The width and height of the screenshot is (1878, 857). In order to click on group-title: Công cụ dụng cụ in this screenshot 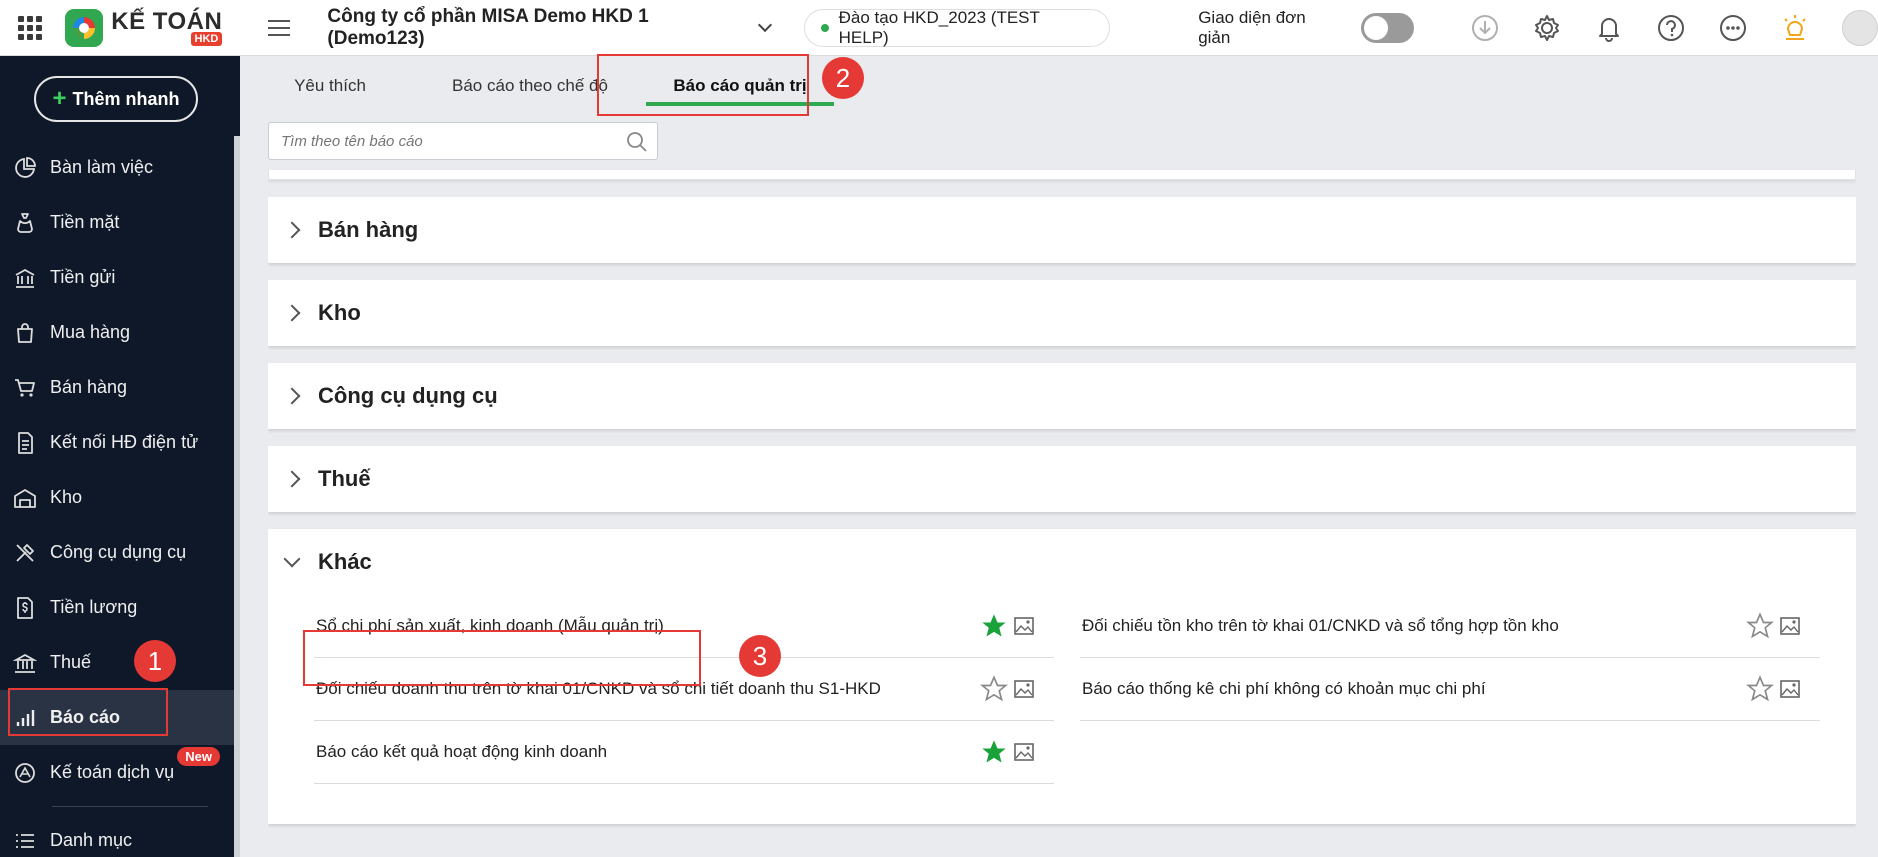, I will do `click(408, 395)`.